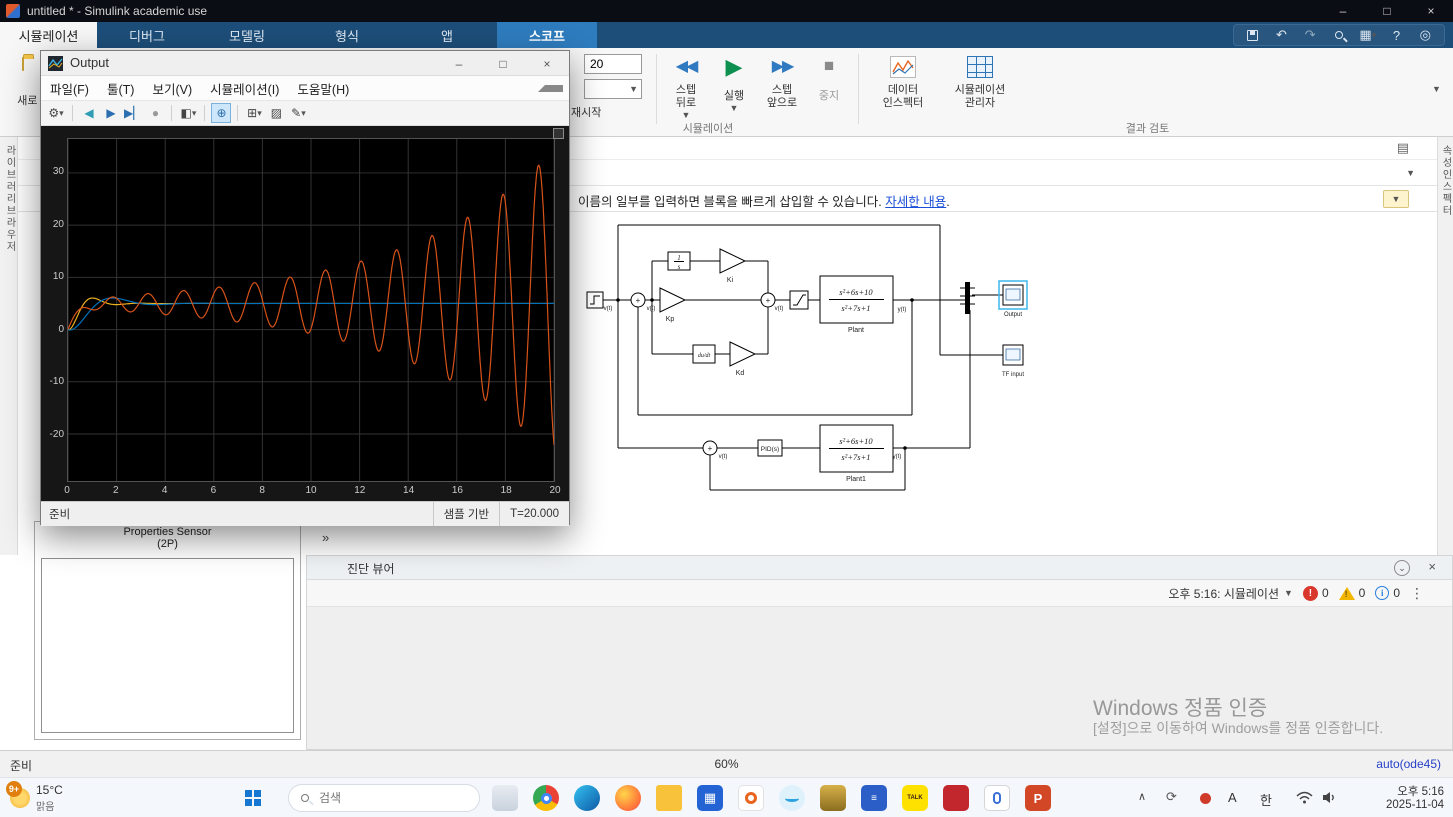 Image resolution: width=1453 pixels, height=817 pixels. Describe the element at coordinates (967, 298) in the screenshot. I see `mux-block` at that location.